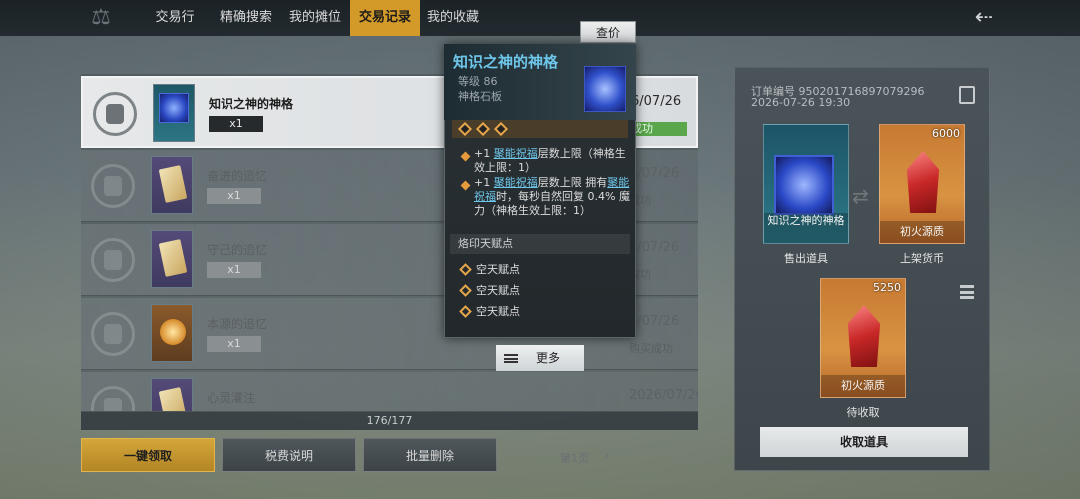 The width and height of the screenshot is (1080, 499). Describe the element at coordinates (430, 455) in the screenshot. I see `batch-delete-button: 批量删除` at that location.